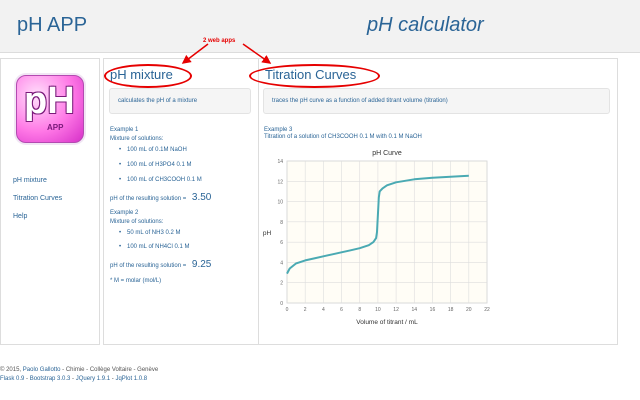 Image resolution: width=640 pixels, height=400 pixels. I want to click on annotation-arrows, so click(226, 53).